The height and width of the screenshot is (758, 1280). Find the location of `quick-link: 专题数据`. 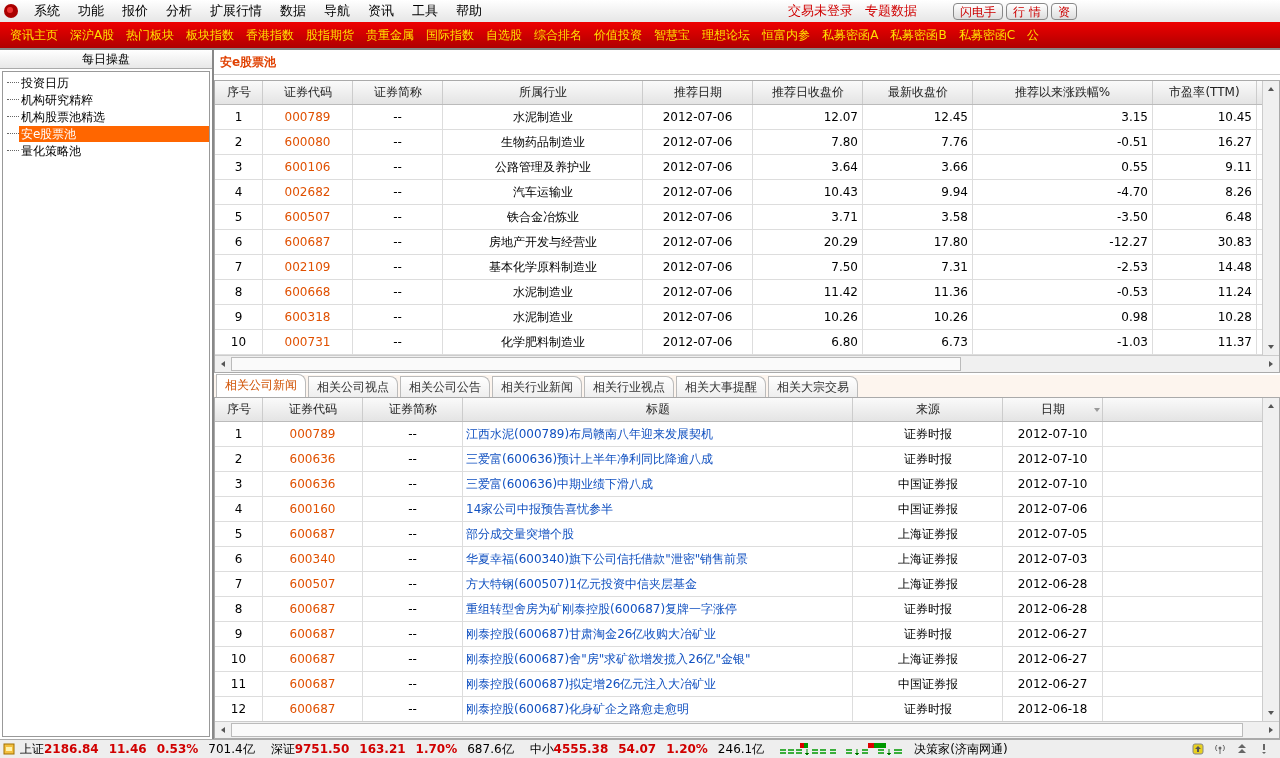

quick-link: 专题数据 is located at coordinates (891, 11).